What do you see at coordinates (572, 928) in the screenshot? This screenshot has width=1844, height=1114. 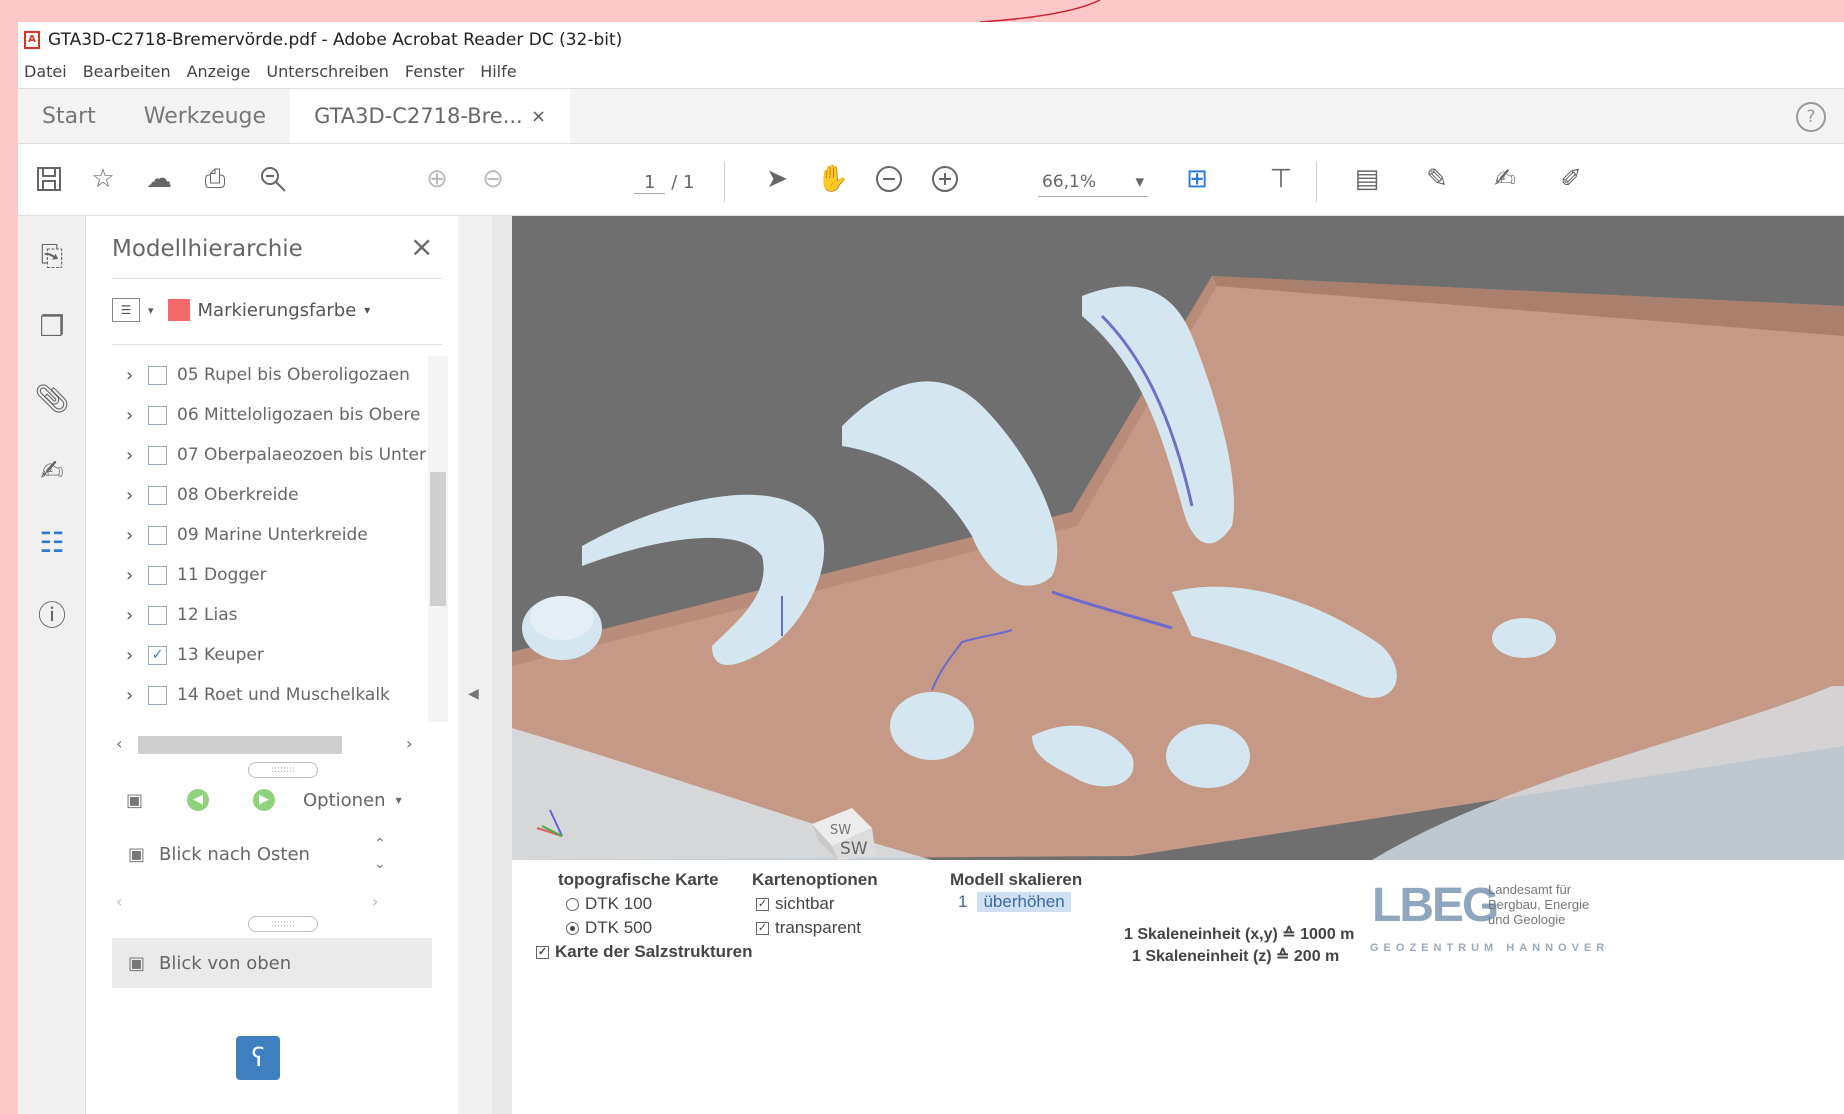 I see `radio-button-selected` at bounding box center [572, 928].